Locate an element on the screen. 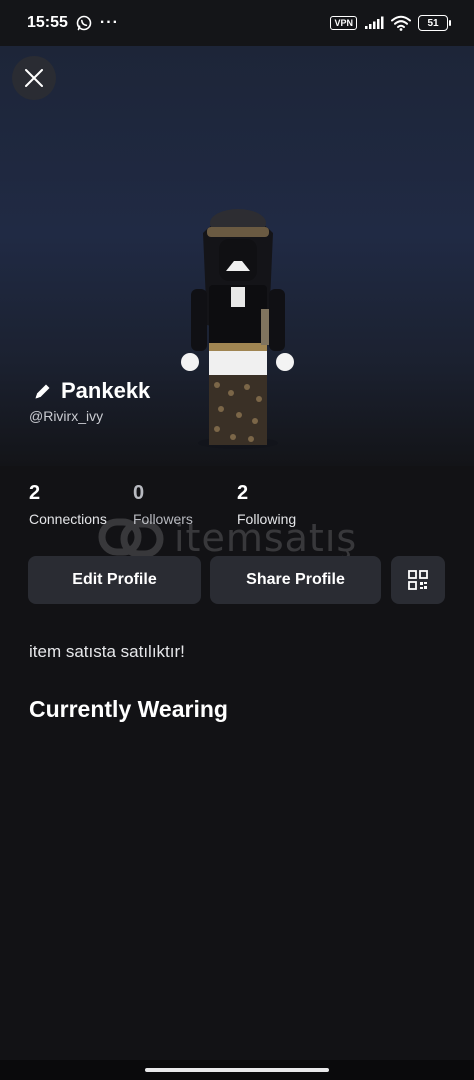  stat-value: 0 is located at coordinates (139, 493).